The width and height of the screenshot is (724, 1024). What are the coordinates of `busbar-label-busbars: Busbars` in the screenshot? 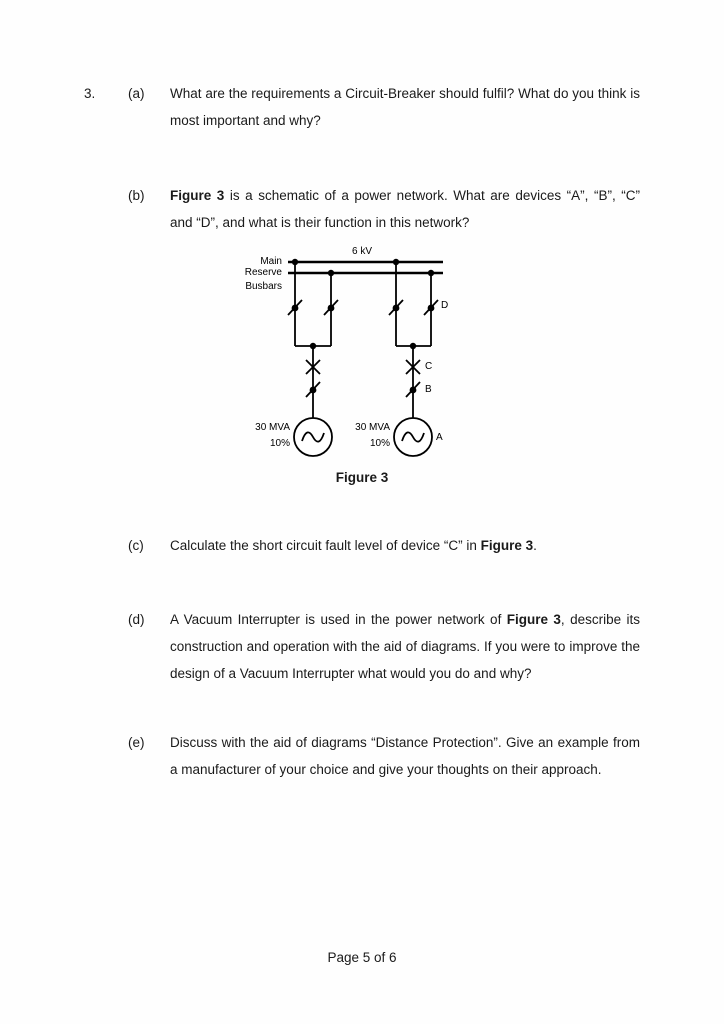 It's located at (263, 286).